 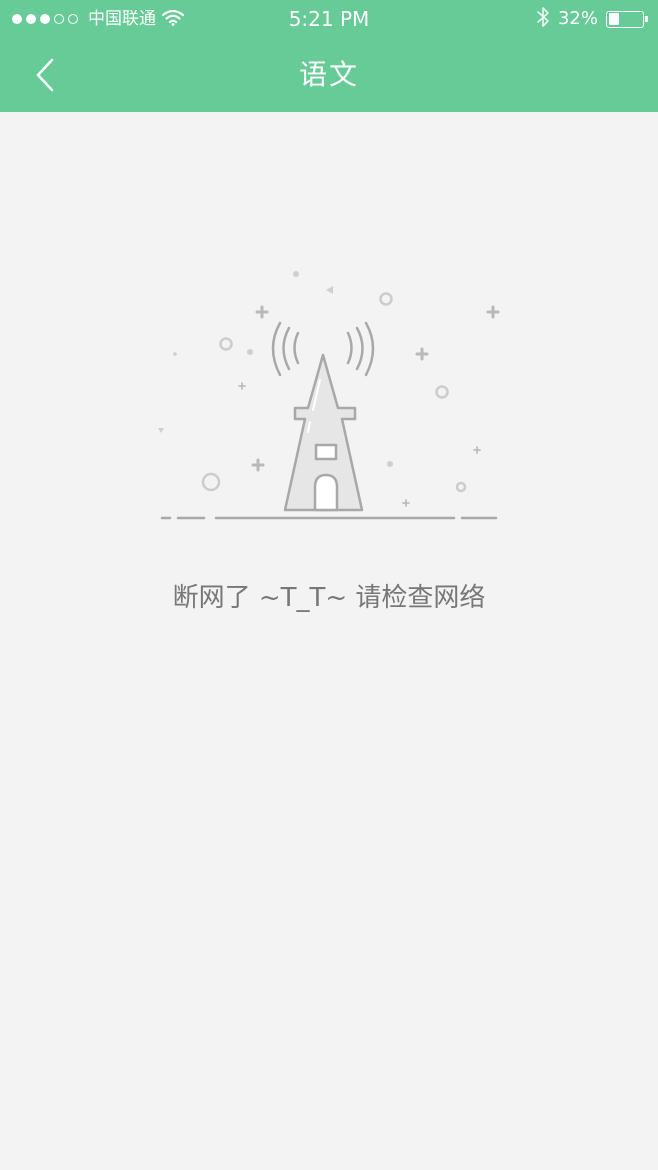 What do you see at coordinates (627, 19) in the screenshot?
I see `battery-icon` at bounding box center [627, 19].